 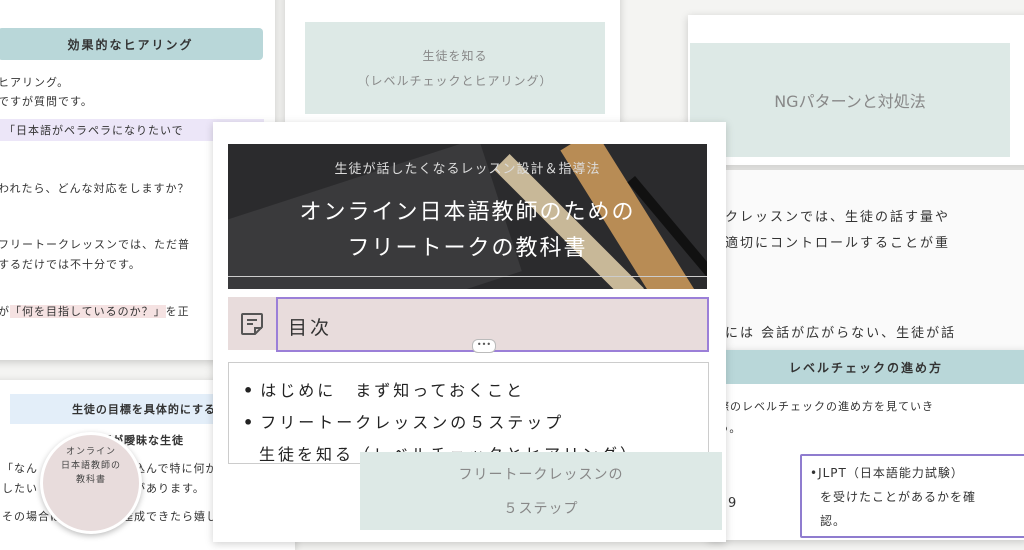 What do you see at coordinates (826, 406) in the screenshot?
I see `text-line: 際のレベルチェックの進め方を見ていき` at bounding box center [826, 406].